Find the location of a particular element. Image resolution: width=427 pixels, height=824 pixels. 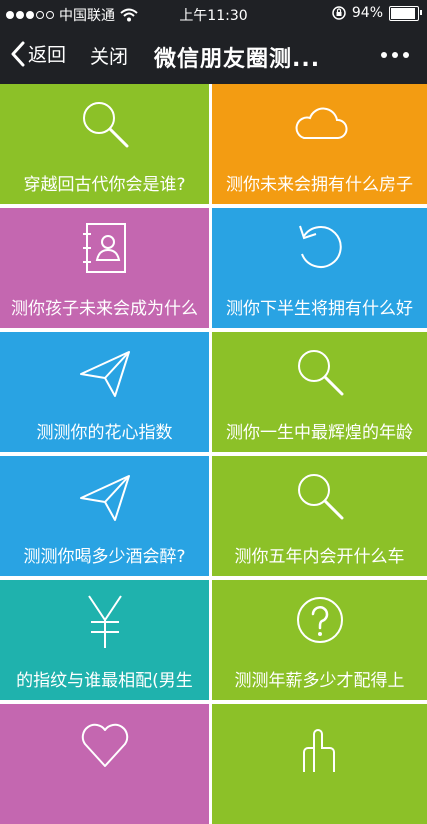

tile-label: 测测你的花心指数 is located at coordinates (104, 433).